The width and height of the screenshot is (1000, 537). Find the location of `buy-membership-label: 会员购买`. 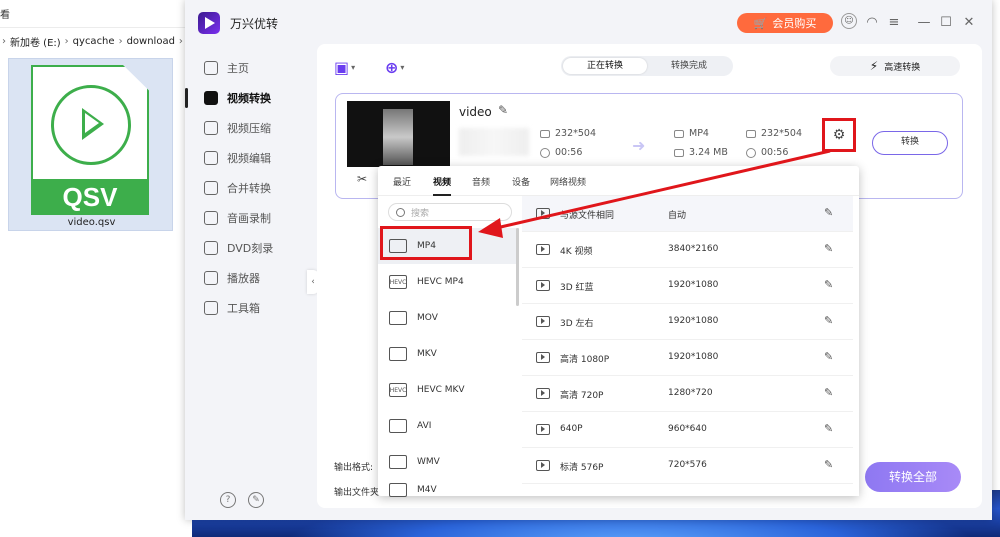

buy-membership-label: 会员购买 is located at coordinates (794, 23).